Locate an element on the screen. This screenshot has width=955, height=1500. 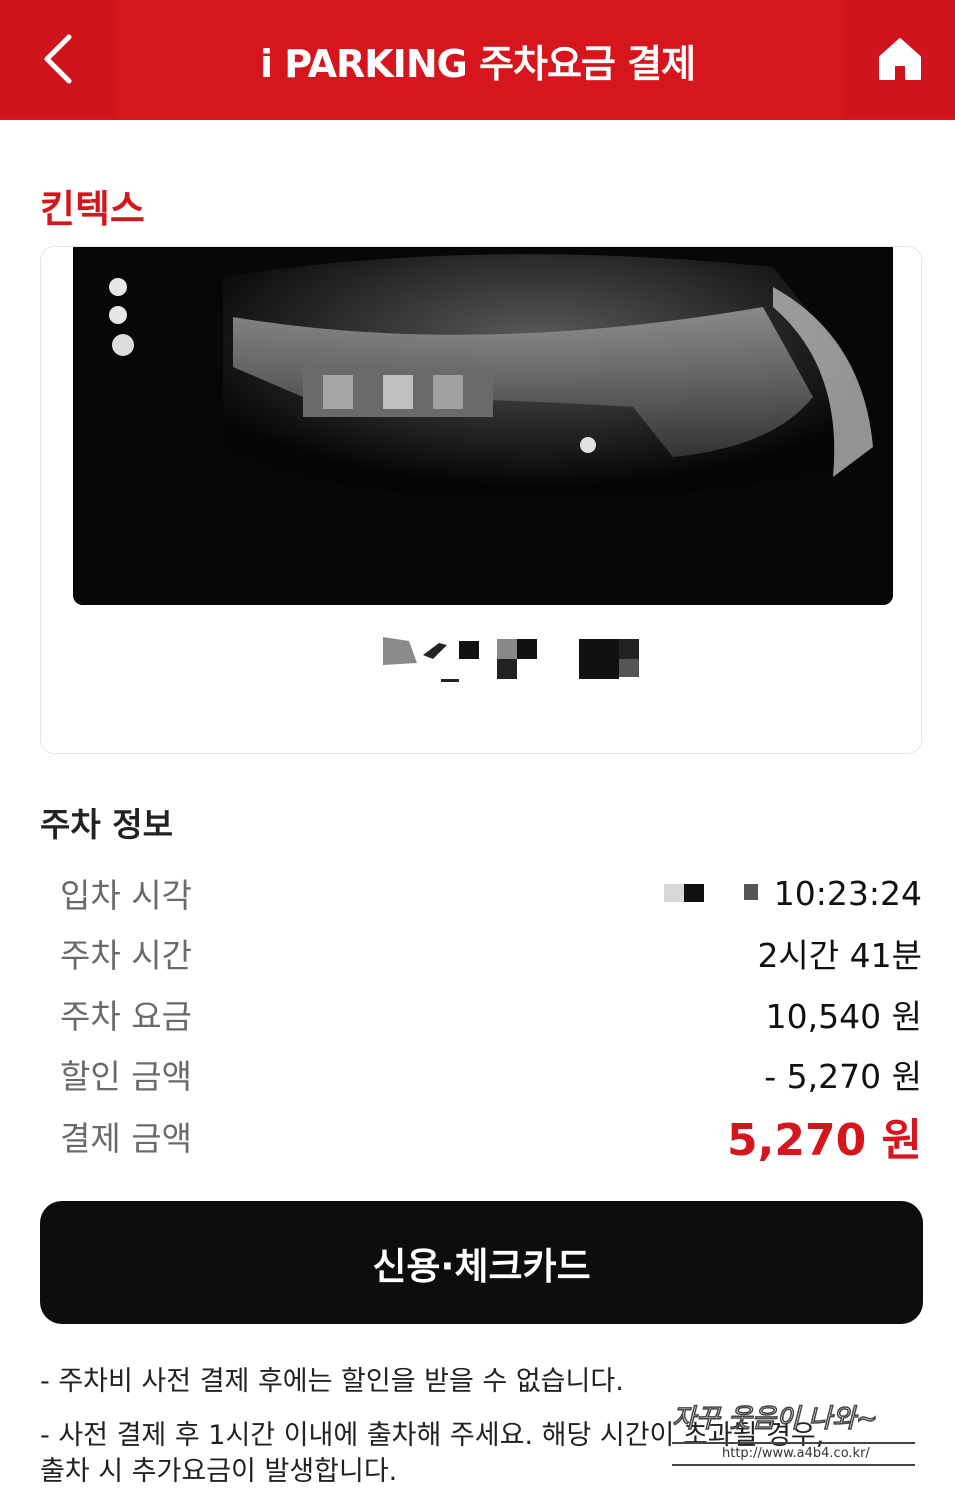
watermark: 자꾸 웃음이 나와~ http://www.a4b4.co.kr/ is located at coordinates (796, 1434).